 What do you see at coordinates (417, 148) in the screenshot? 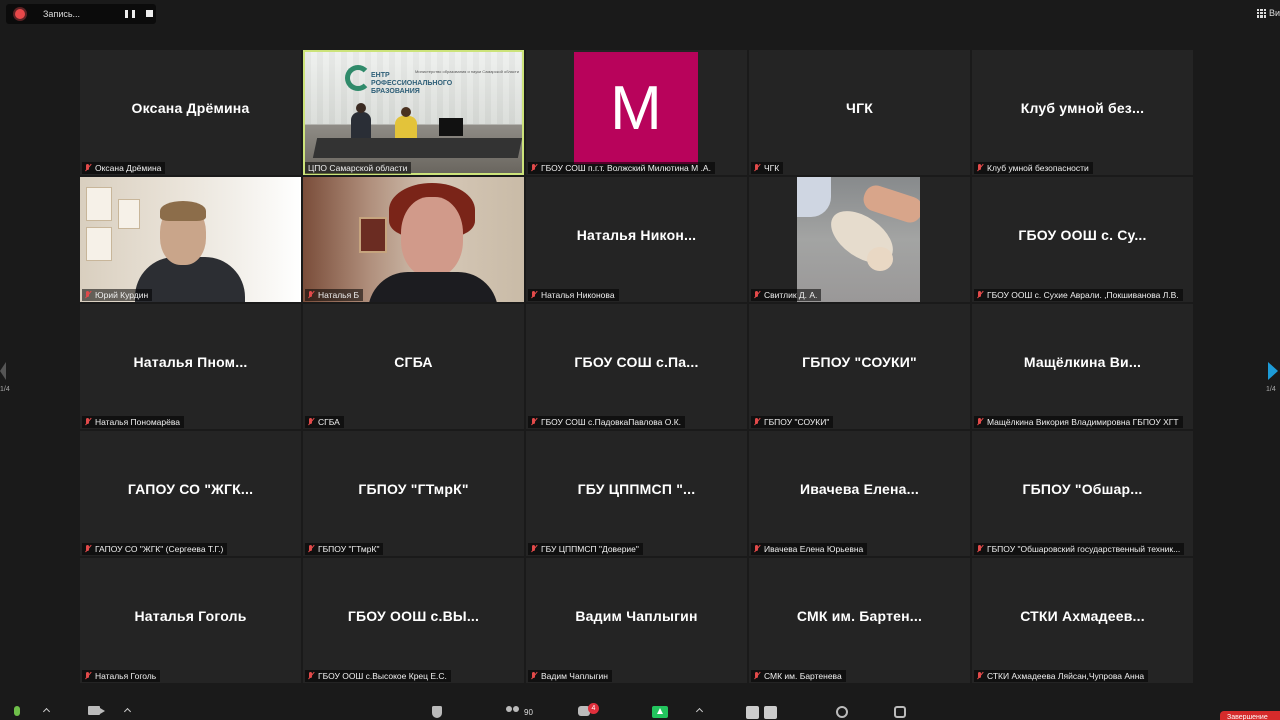
I see `desk` at bounding box center [417, 148].